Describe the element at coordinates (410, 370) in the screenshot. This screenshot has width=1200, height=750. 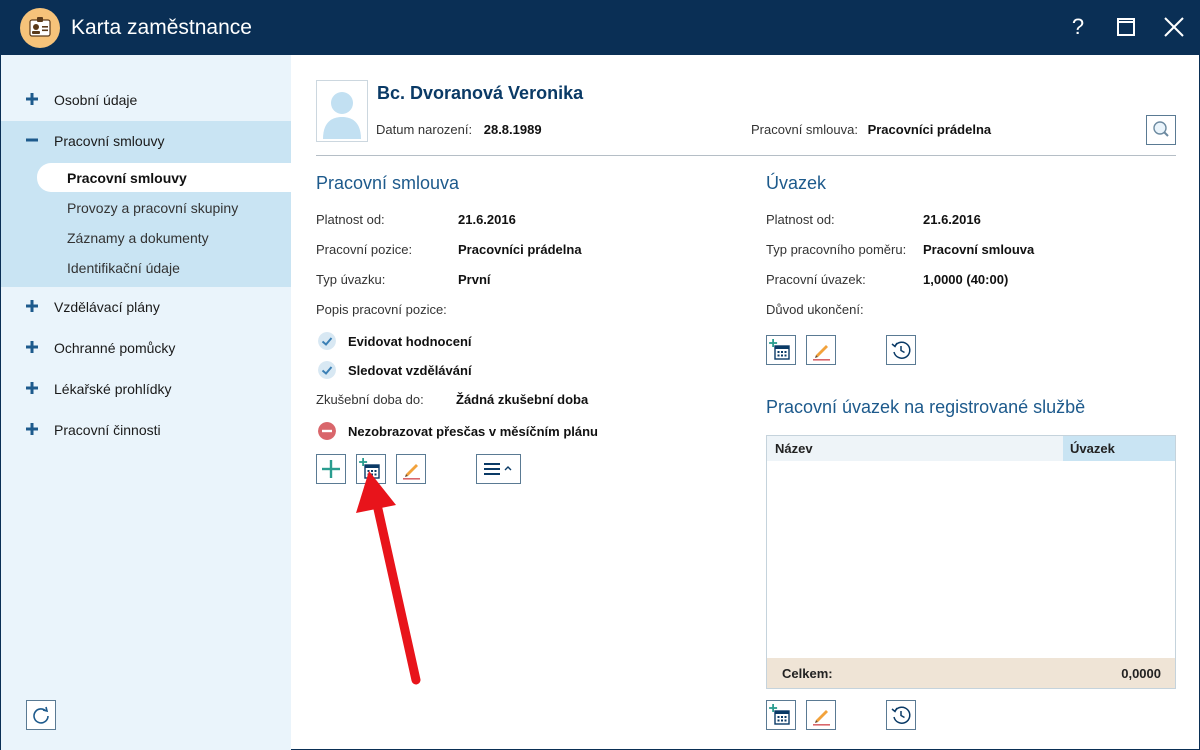
I see `check-label: Sledovat vzdělávání` at that location.